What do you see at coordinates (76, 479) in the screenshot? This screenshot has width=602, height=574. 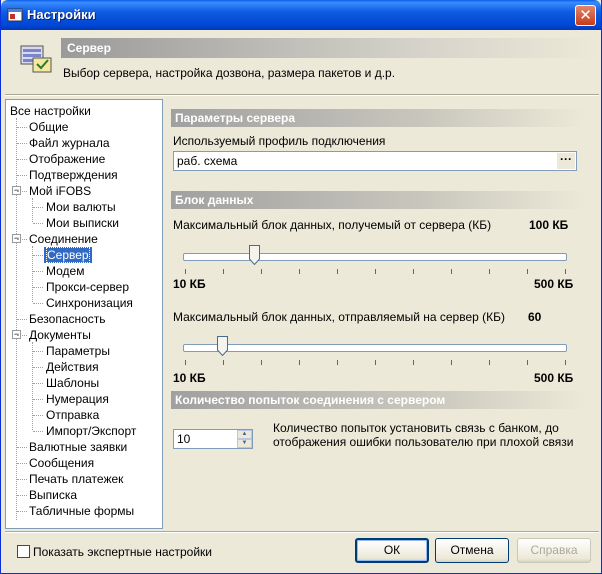 I see `tree-item: Печать платежек` at bounding box center [76, 479].